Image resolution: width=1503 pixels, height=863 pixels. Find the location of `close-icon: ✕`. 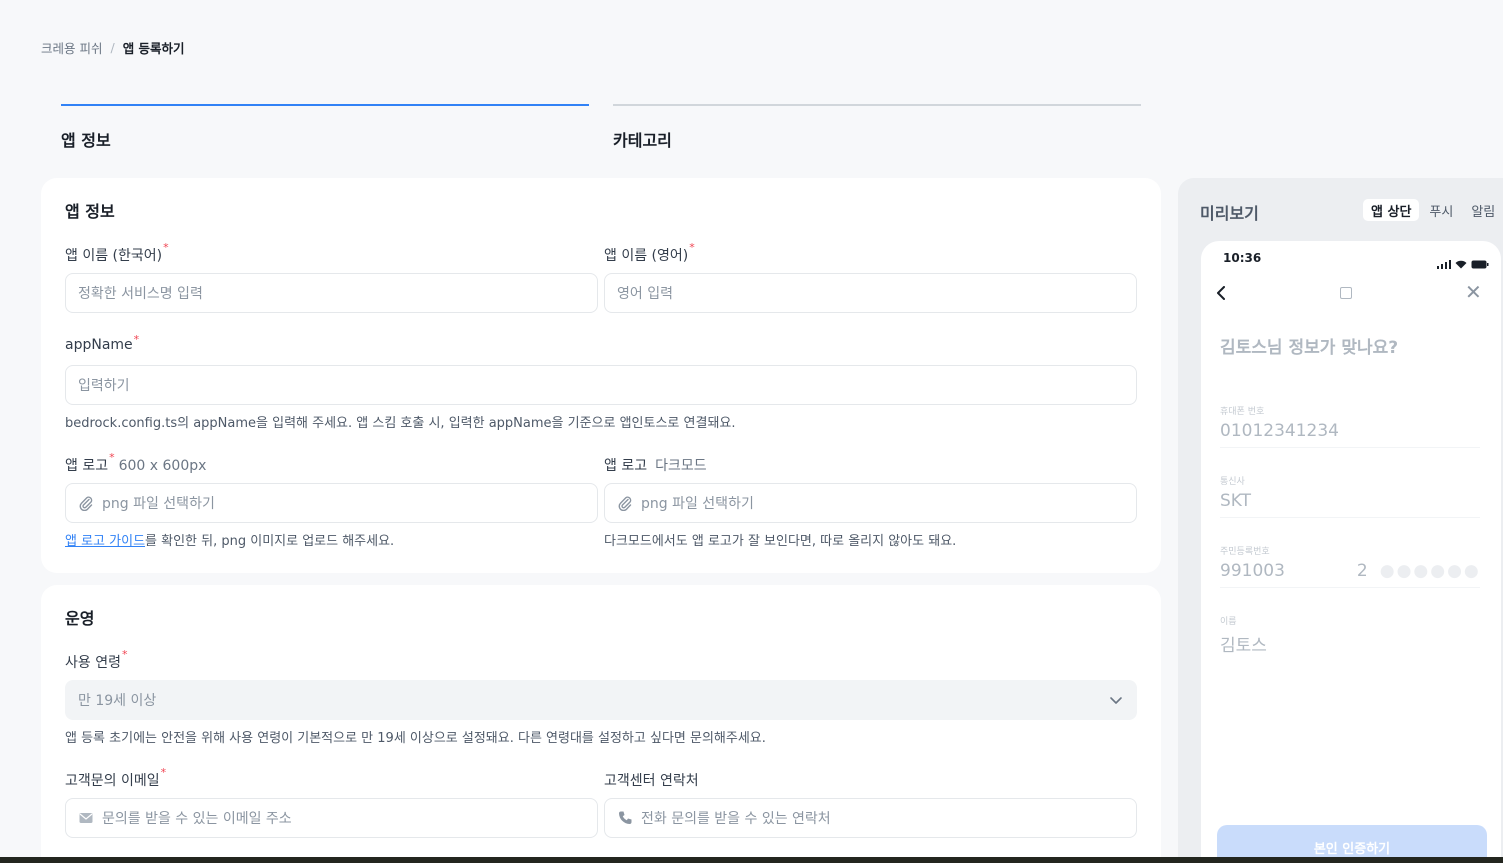

close-icon: ✕ is located at coordinates (1473, 292).